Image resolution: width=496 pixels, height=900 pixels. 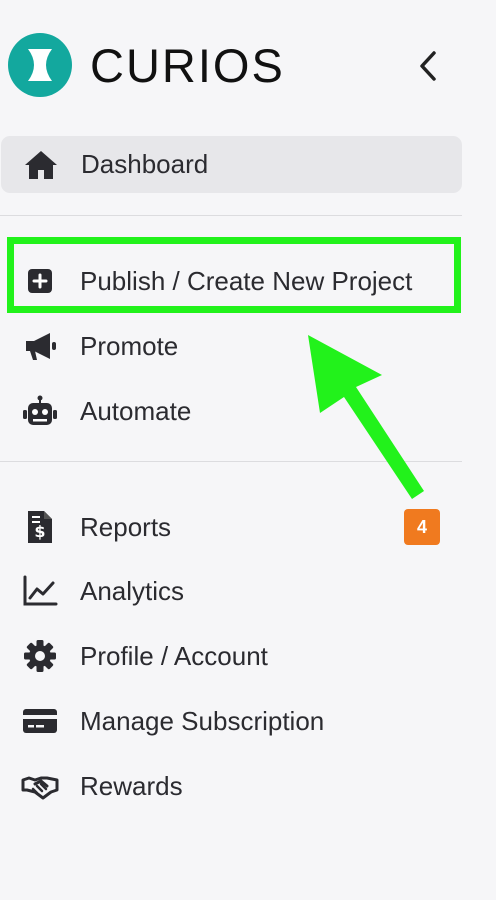 I want to click on brand-name: CURIOS, so click(x=187, y=65).